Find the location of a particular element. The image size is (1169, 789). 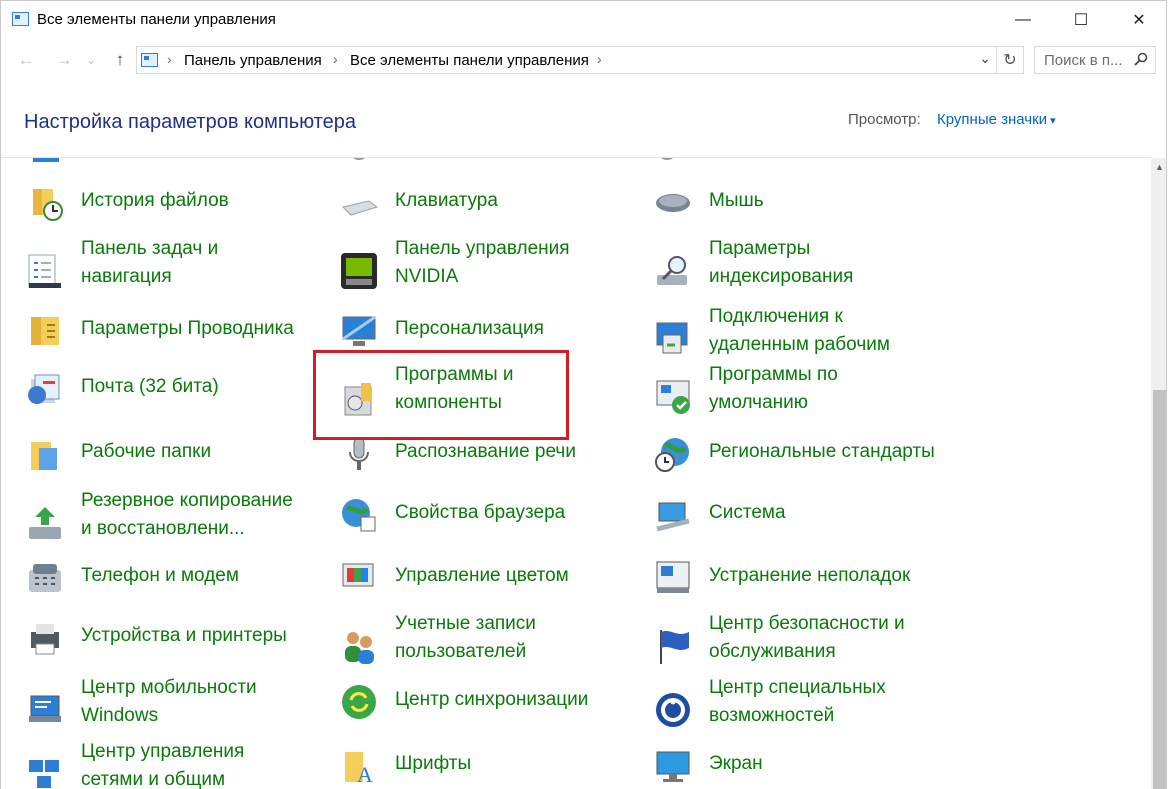

item-label: История файлов is located at coordinates (155, 201).